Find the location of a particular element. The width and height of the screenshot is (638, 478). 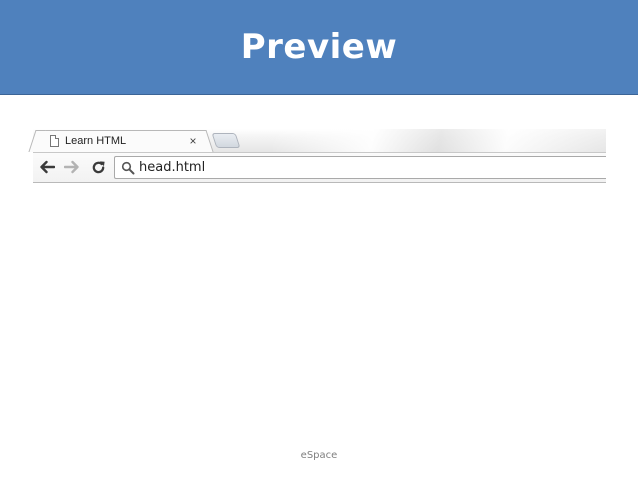

back-arrow-icon is located at coordinates (47, 167).